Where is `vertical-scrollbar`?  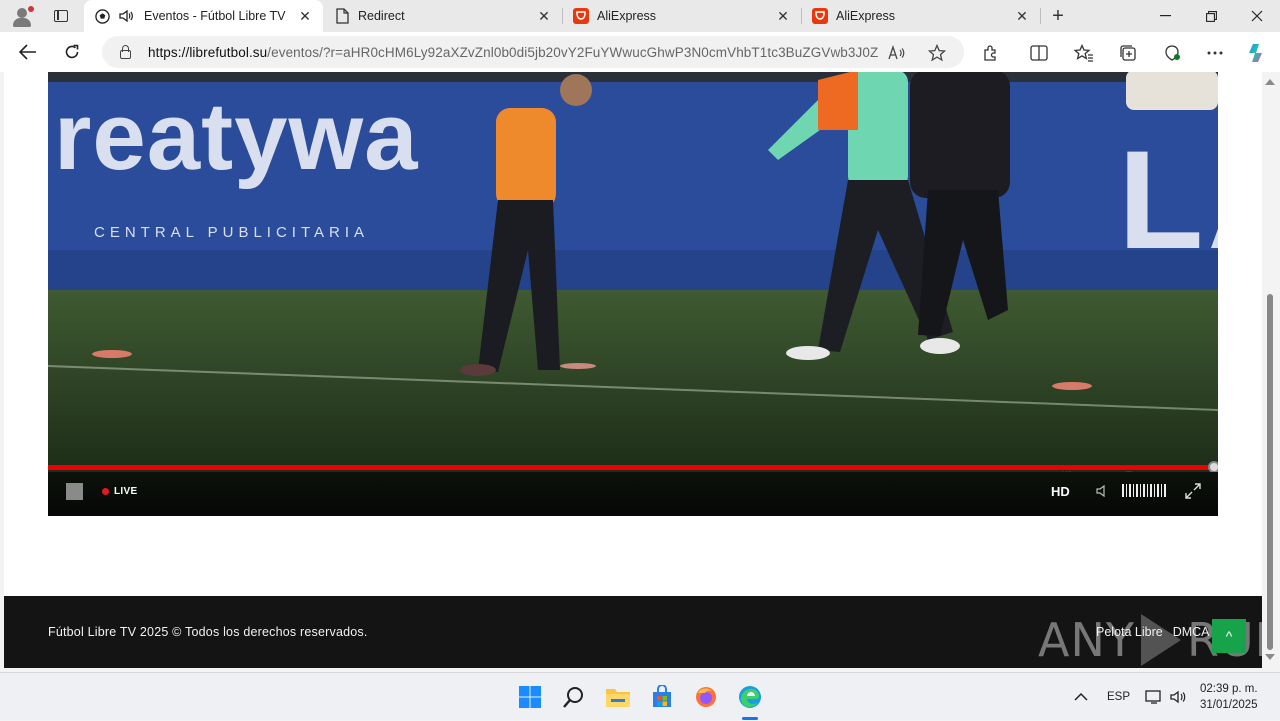 vertical-scrollbar is located at coordinates (1271, 370).